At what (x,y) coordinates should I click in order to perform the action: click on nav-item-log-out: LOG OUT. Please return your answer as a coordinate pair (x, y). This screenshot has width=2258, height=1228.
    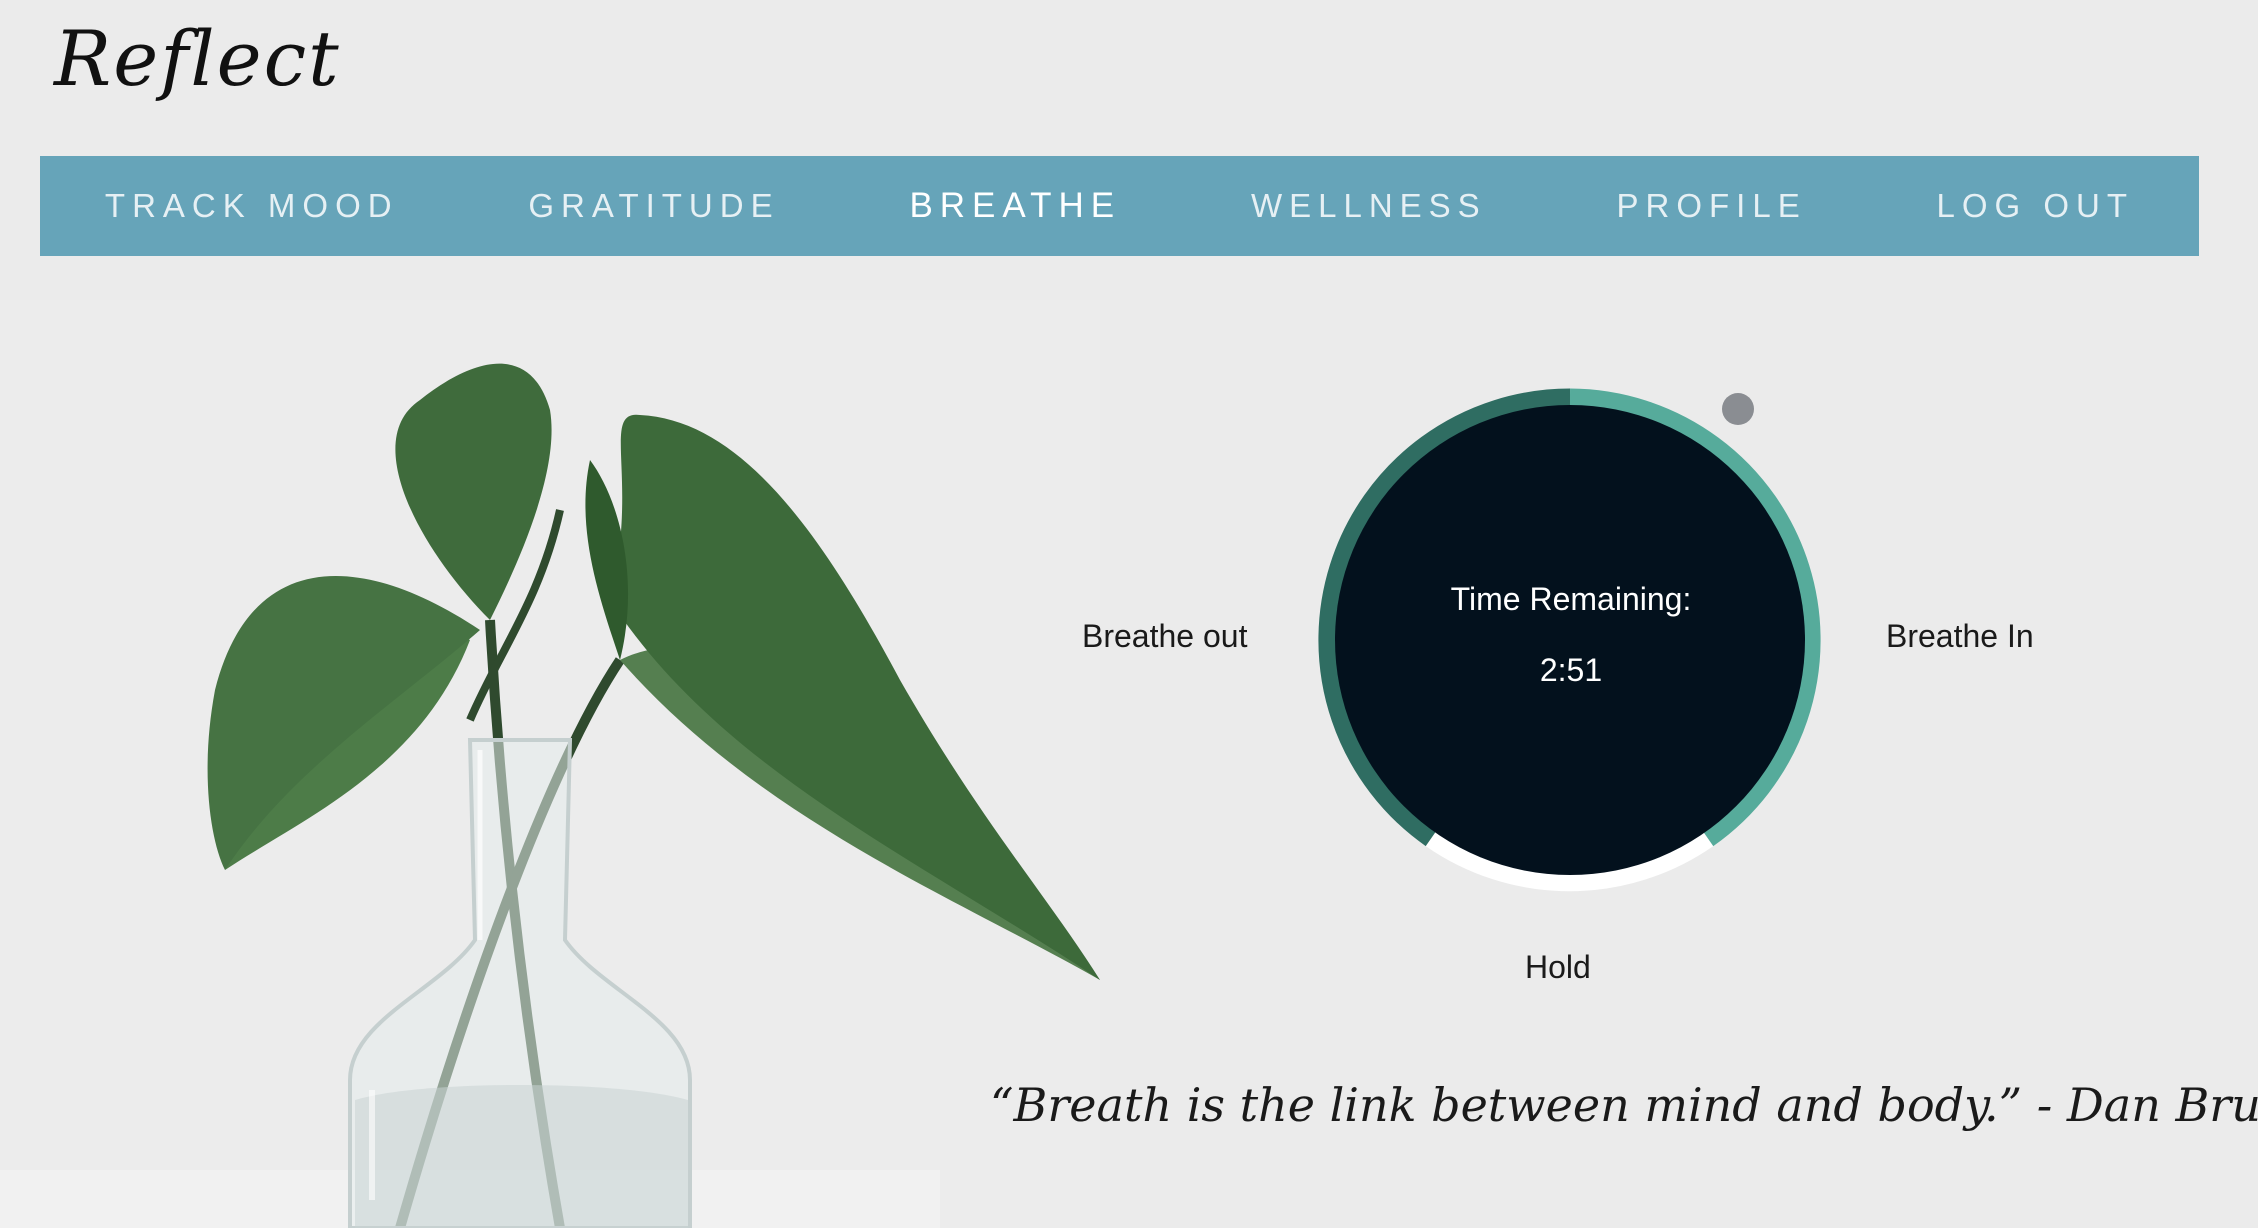
    Looking at the image, I should click on (2036, 206).